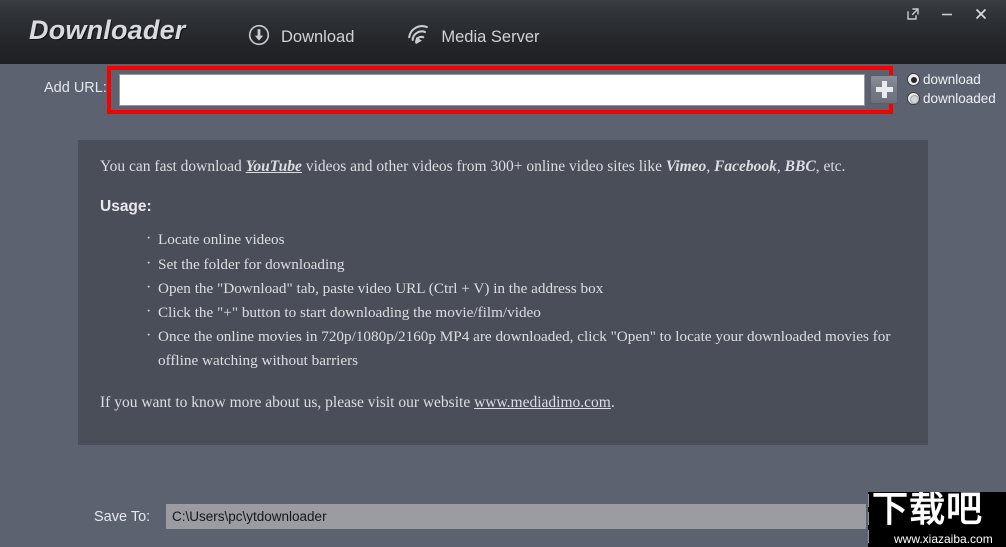  I want to click on closing-text-after: ., so click(612, 402).